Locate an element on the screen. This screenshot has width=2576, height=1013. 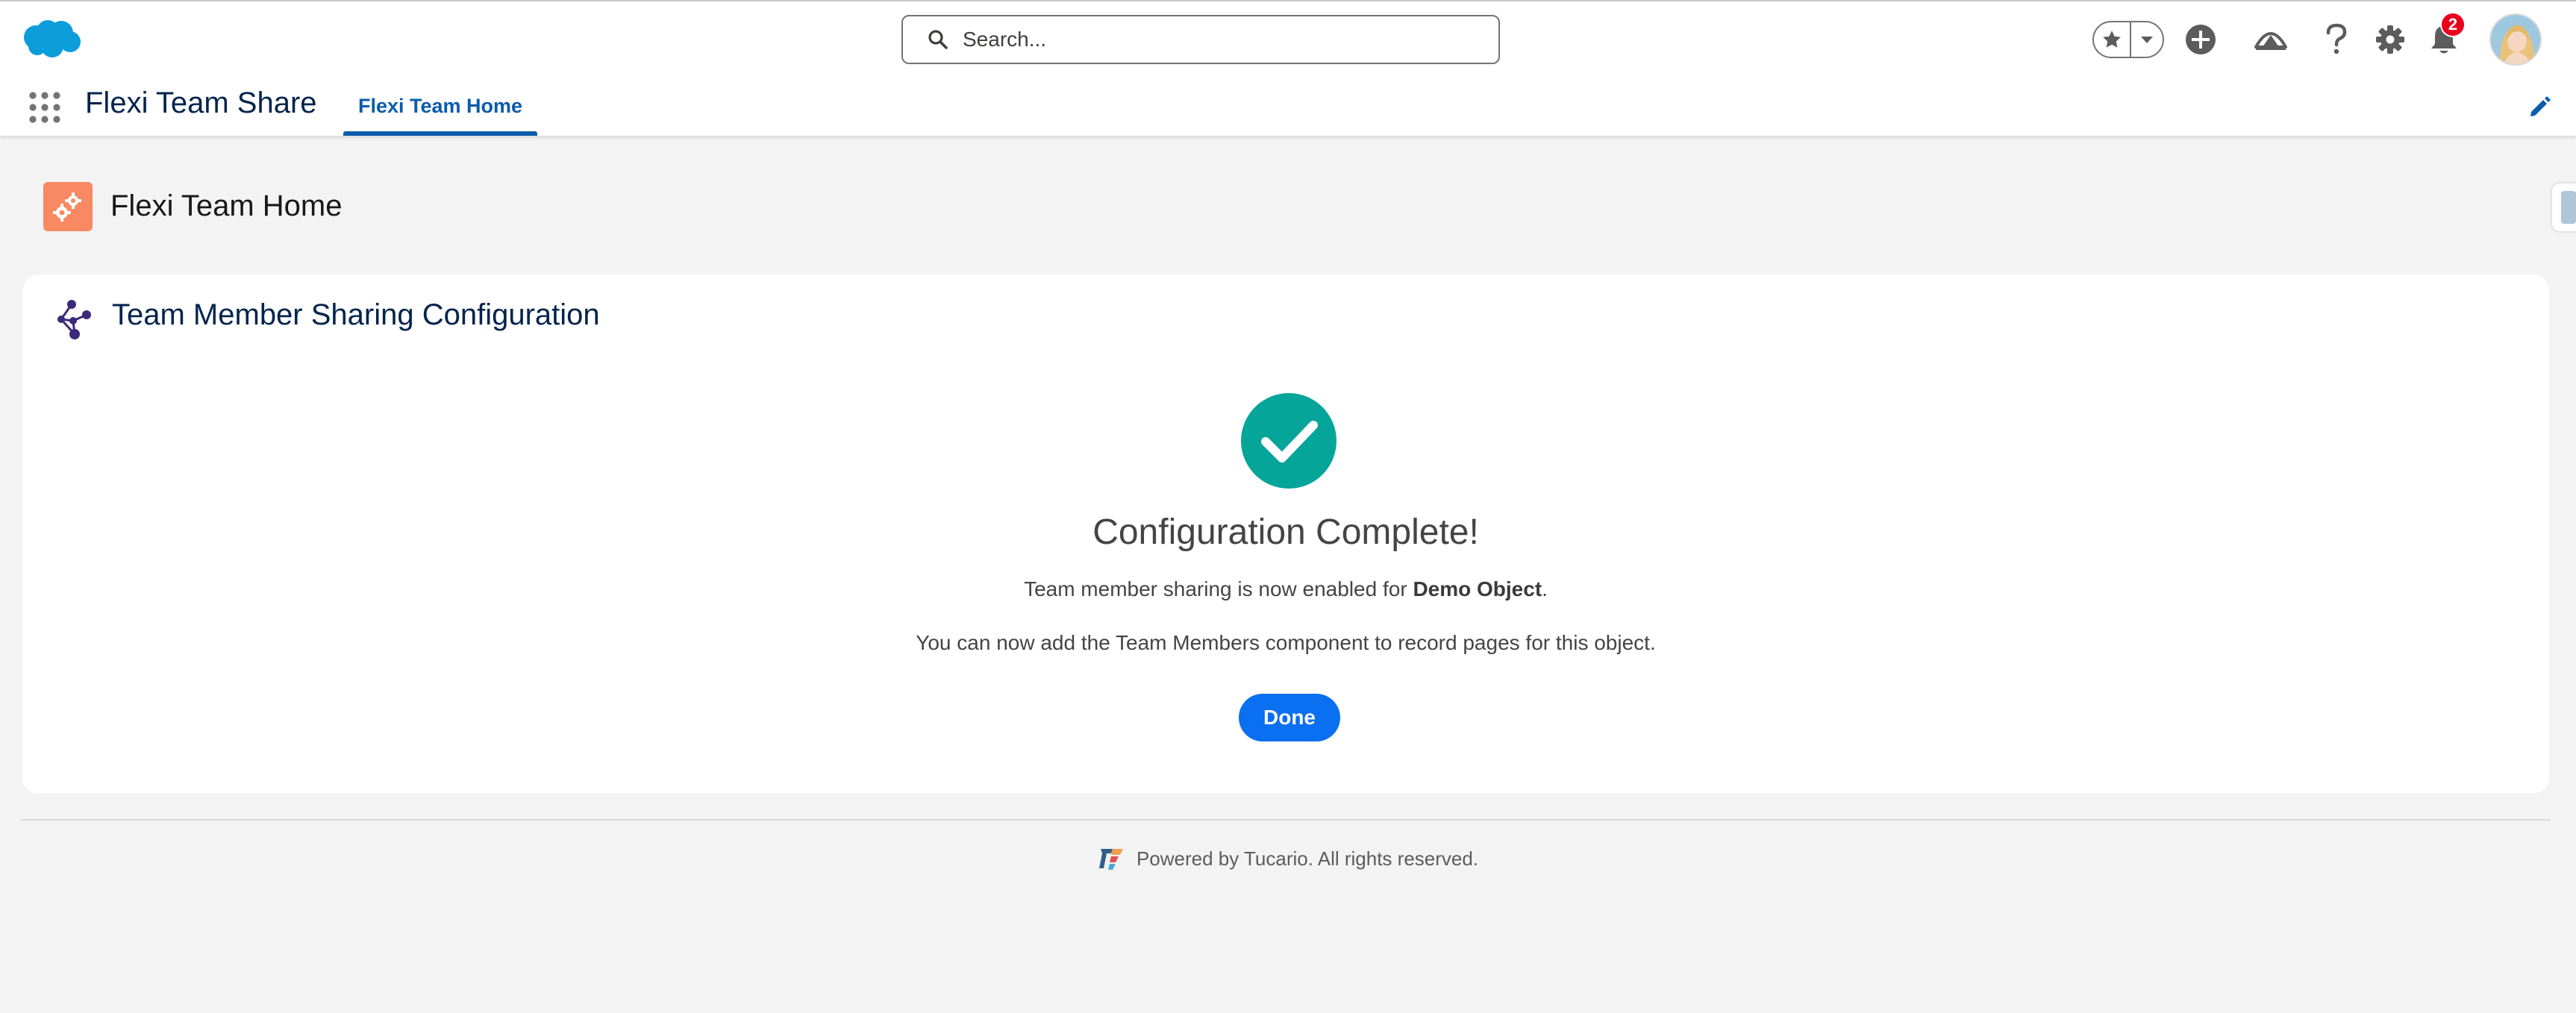
global-search is located at coordinates (1200, 39).